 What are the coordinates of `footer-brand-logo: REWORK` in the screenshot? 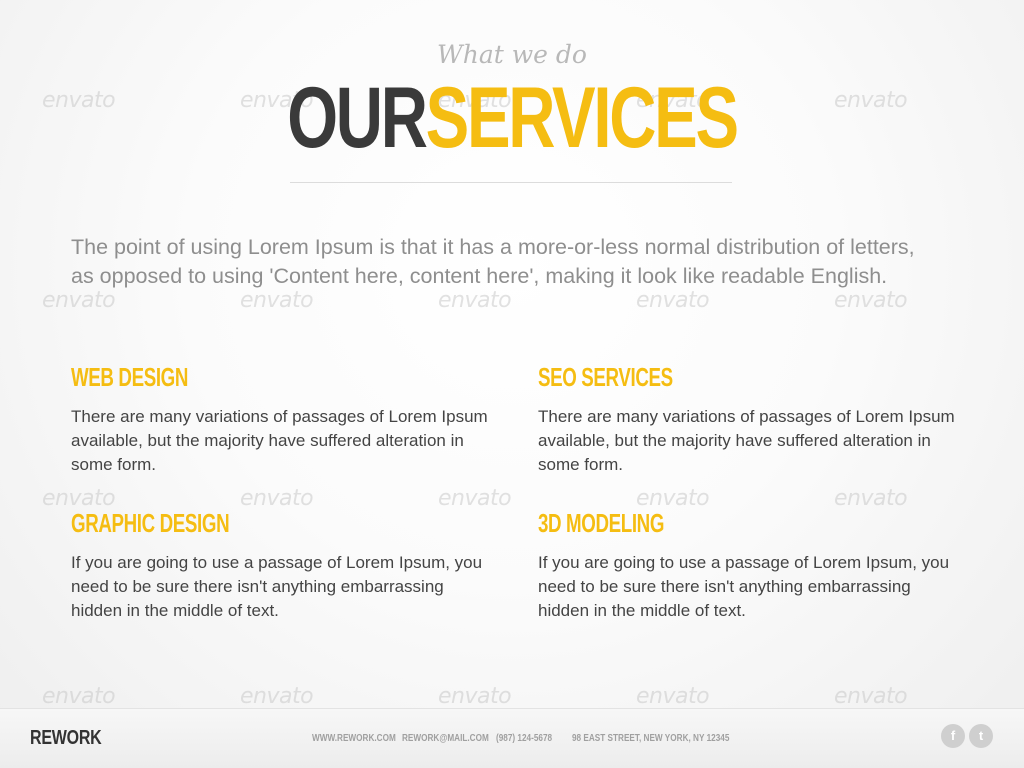 It's located at (66, 738).